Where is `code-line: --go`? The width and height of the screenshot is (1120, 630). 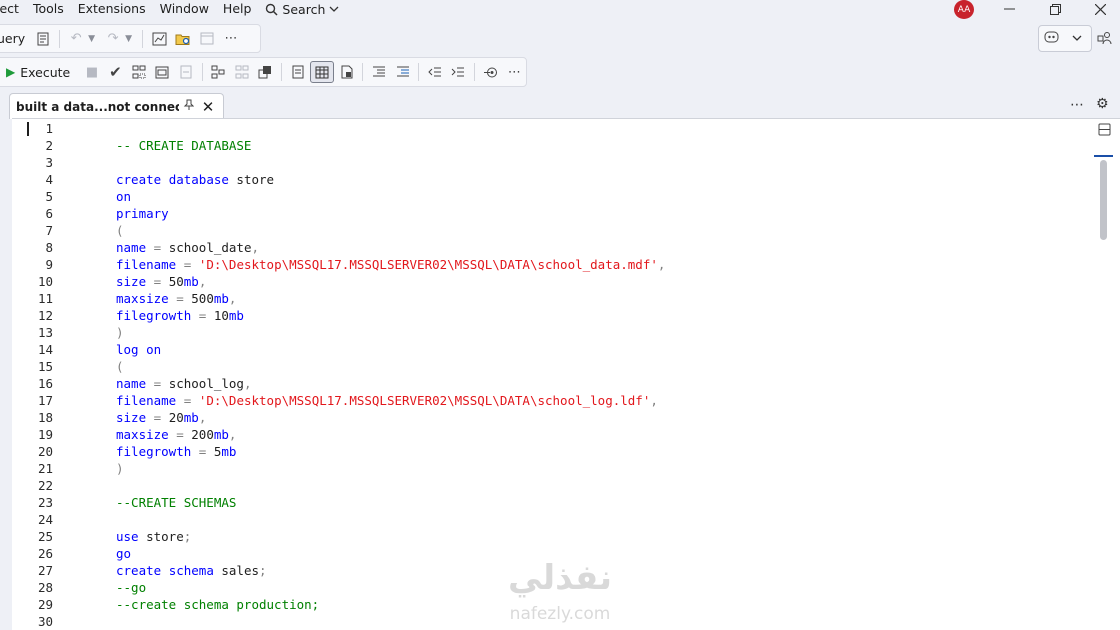
code-line: --go is located at coordinates (131, 587).